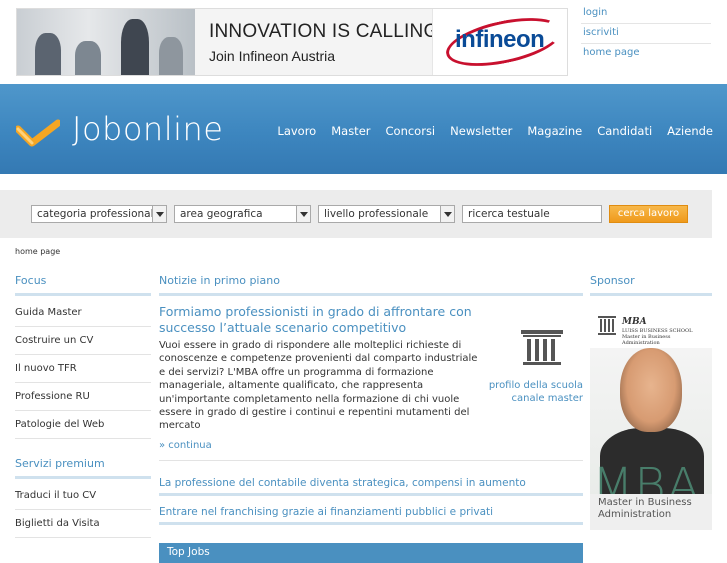 Image resolution: width=727 pixels, height=563 pixels. I want to click on infineon-logo: infineon, so click(499, 42).